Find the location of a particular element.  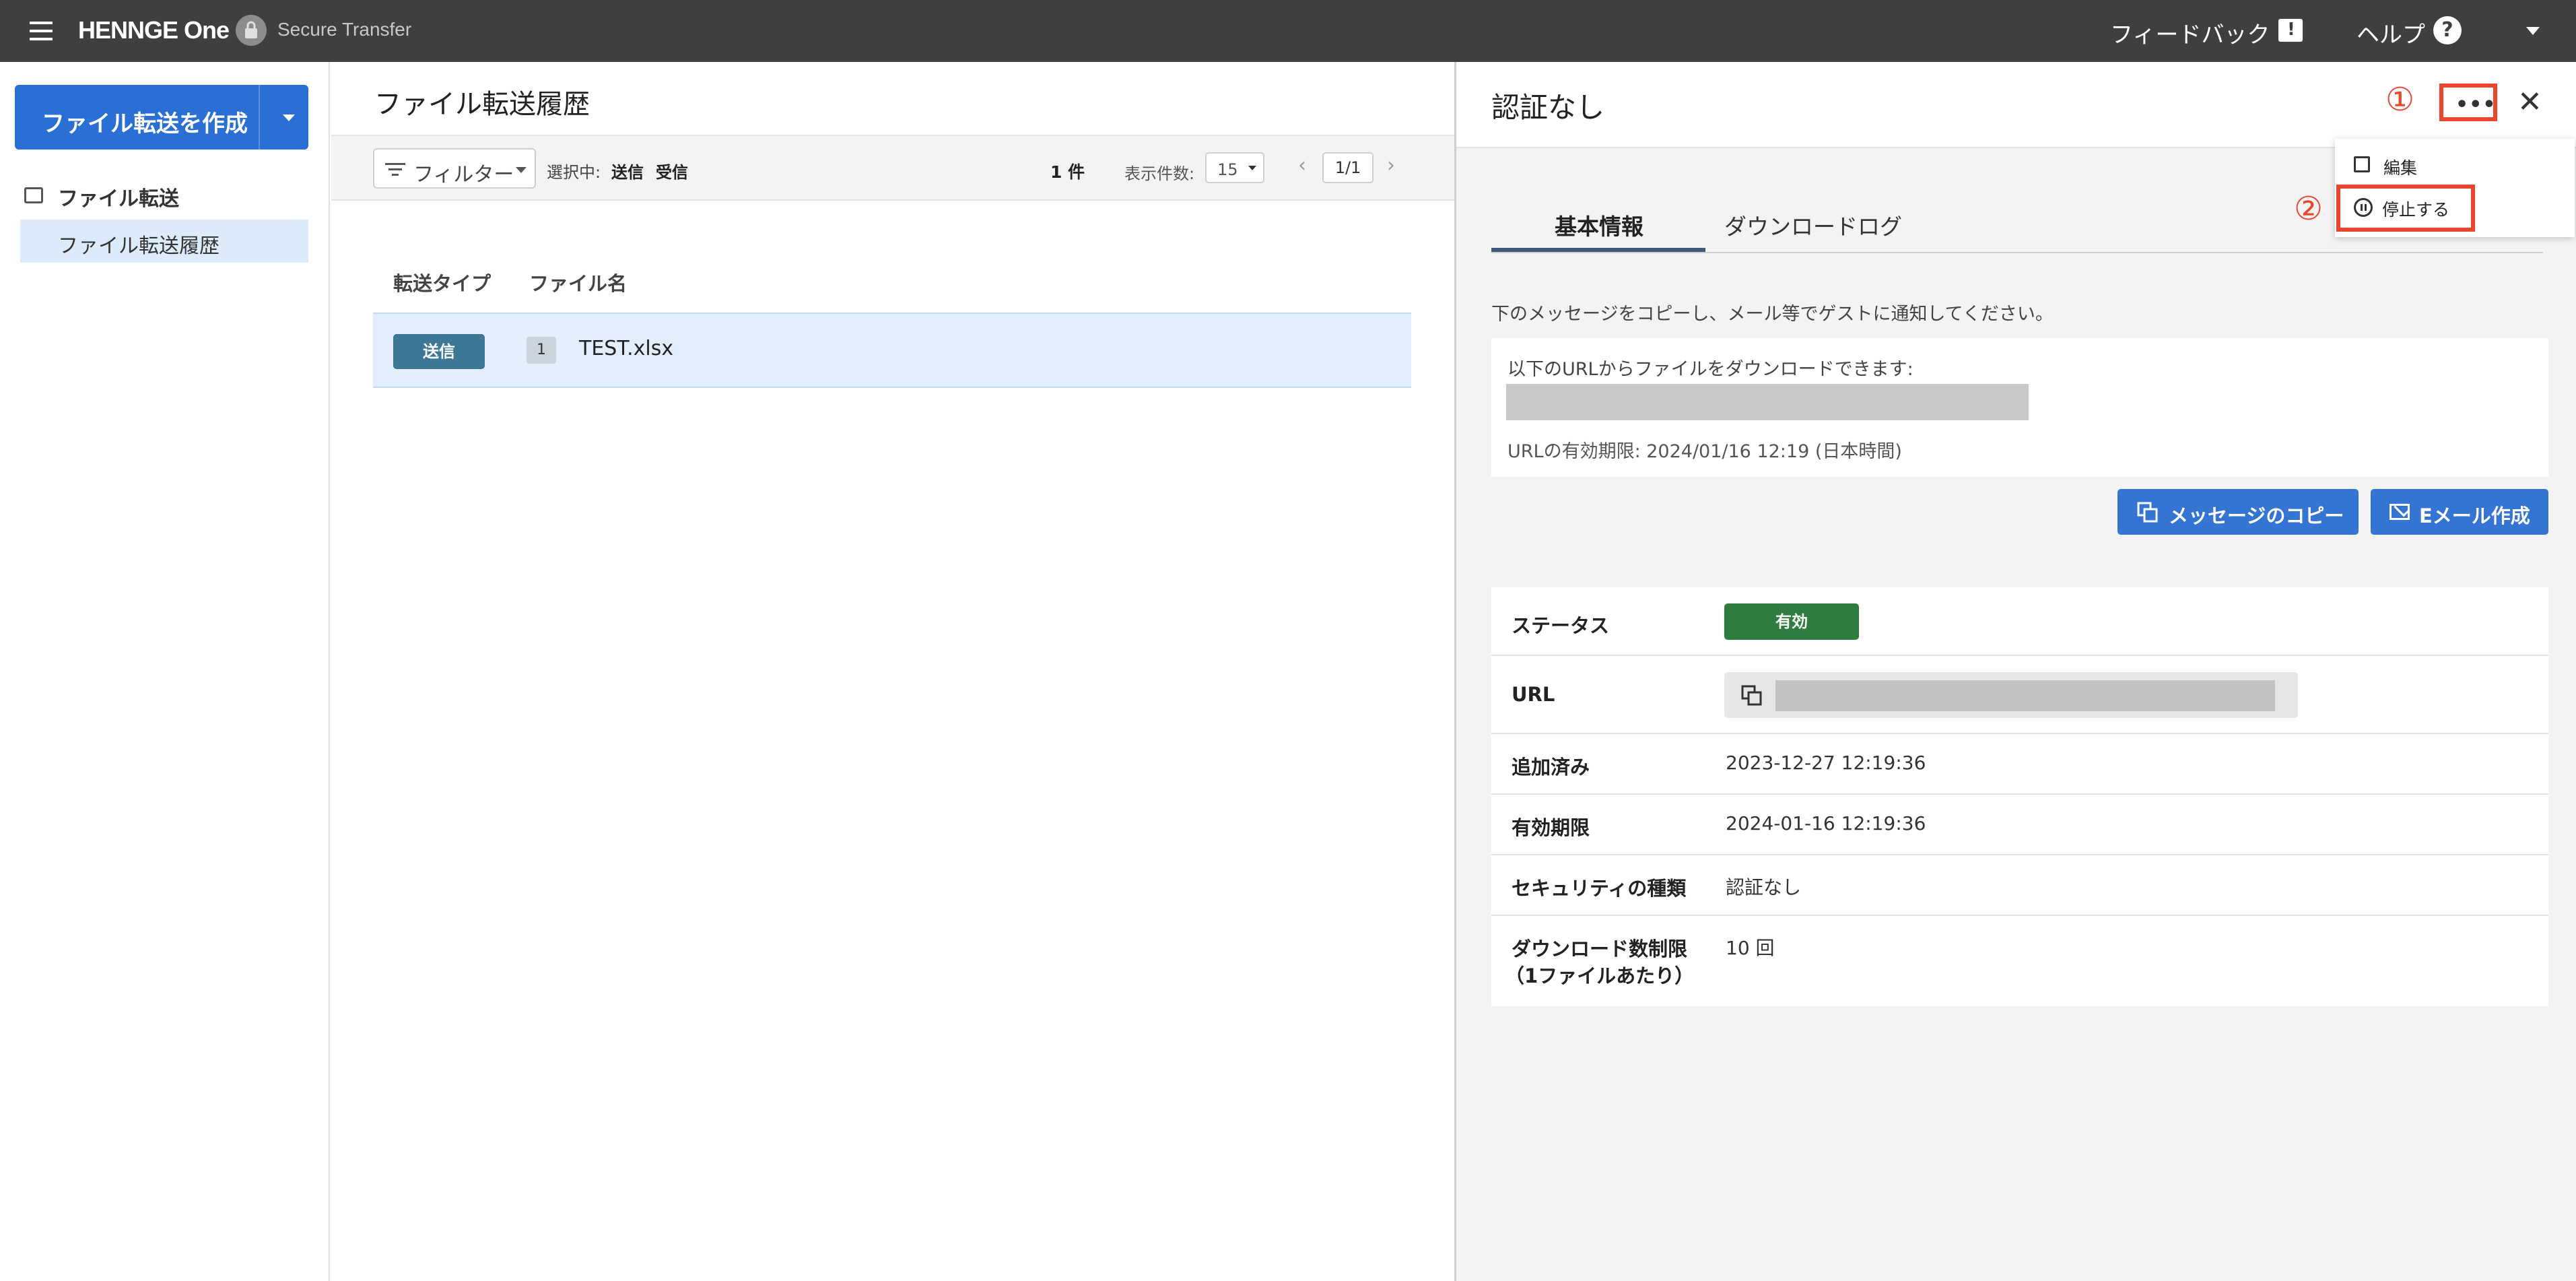

top-bar: HENNGE One Secure Transfer フィードバック ヘルプ ? is located at coordinates (1288, 31).